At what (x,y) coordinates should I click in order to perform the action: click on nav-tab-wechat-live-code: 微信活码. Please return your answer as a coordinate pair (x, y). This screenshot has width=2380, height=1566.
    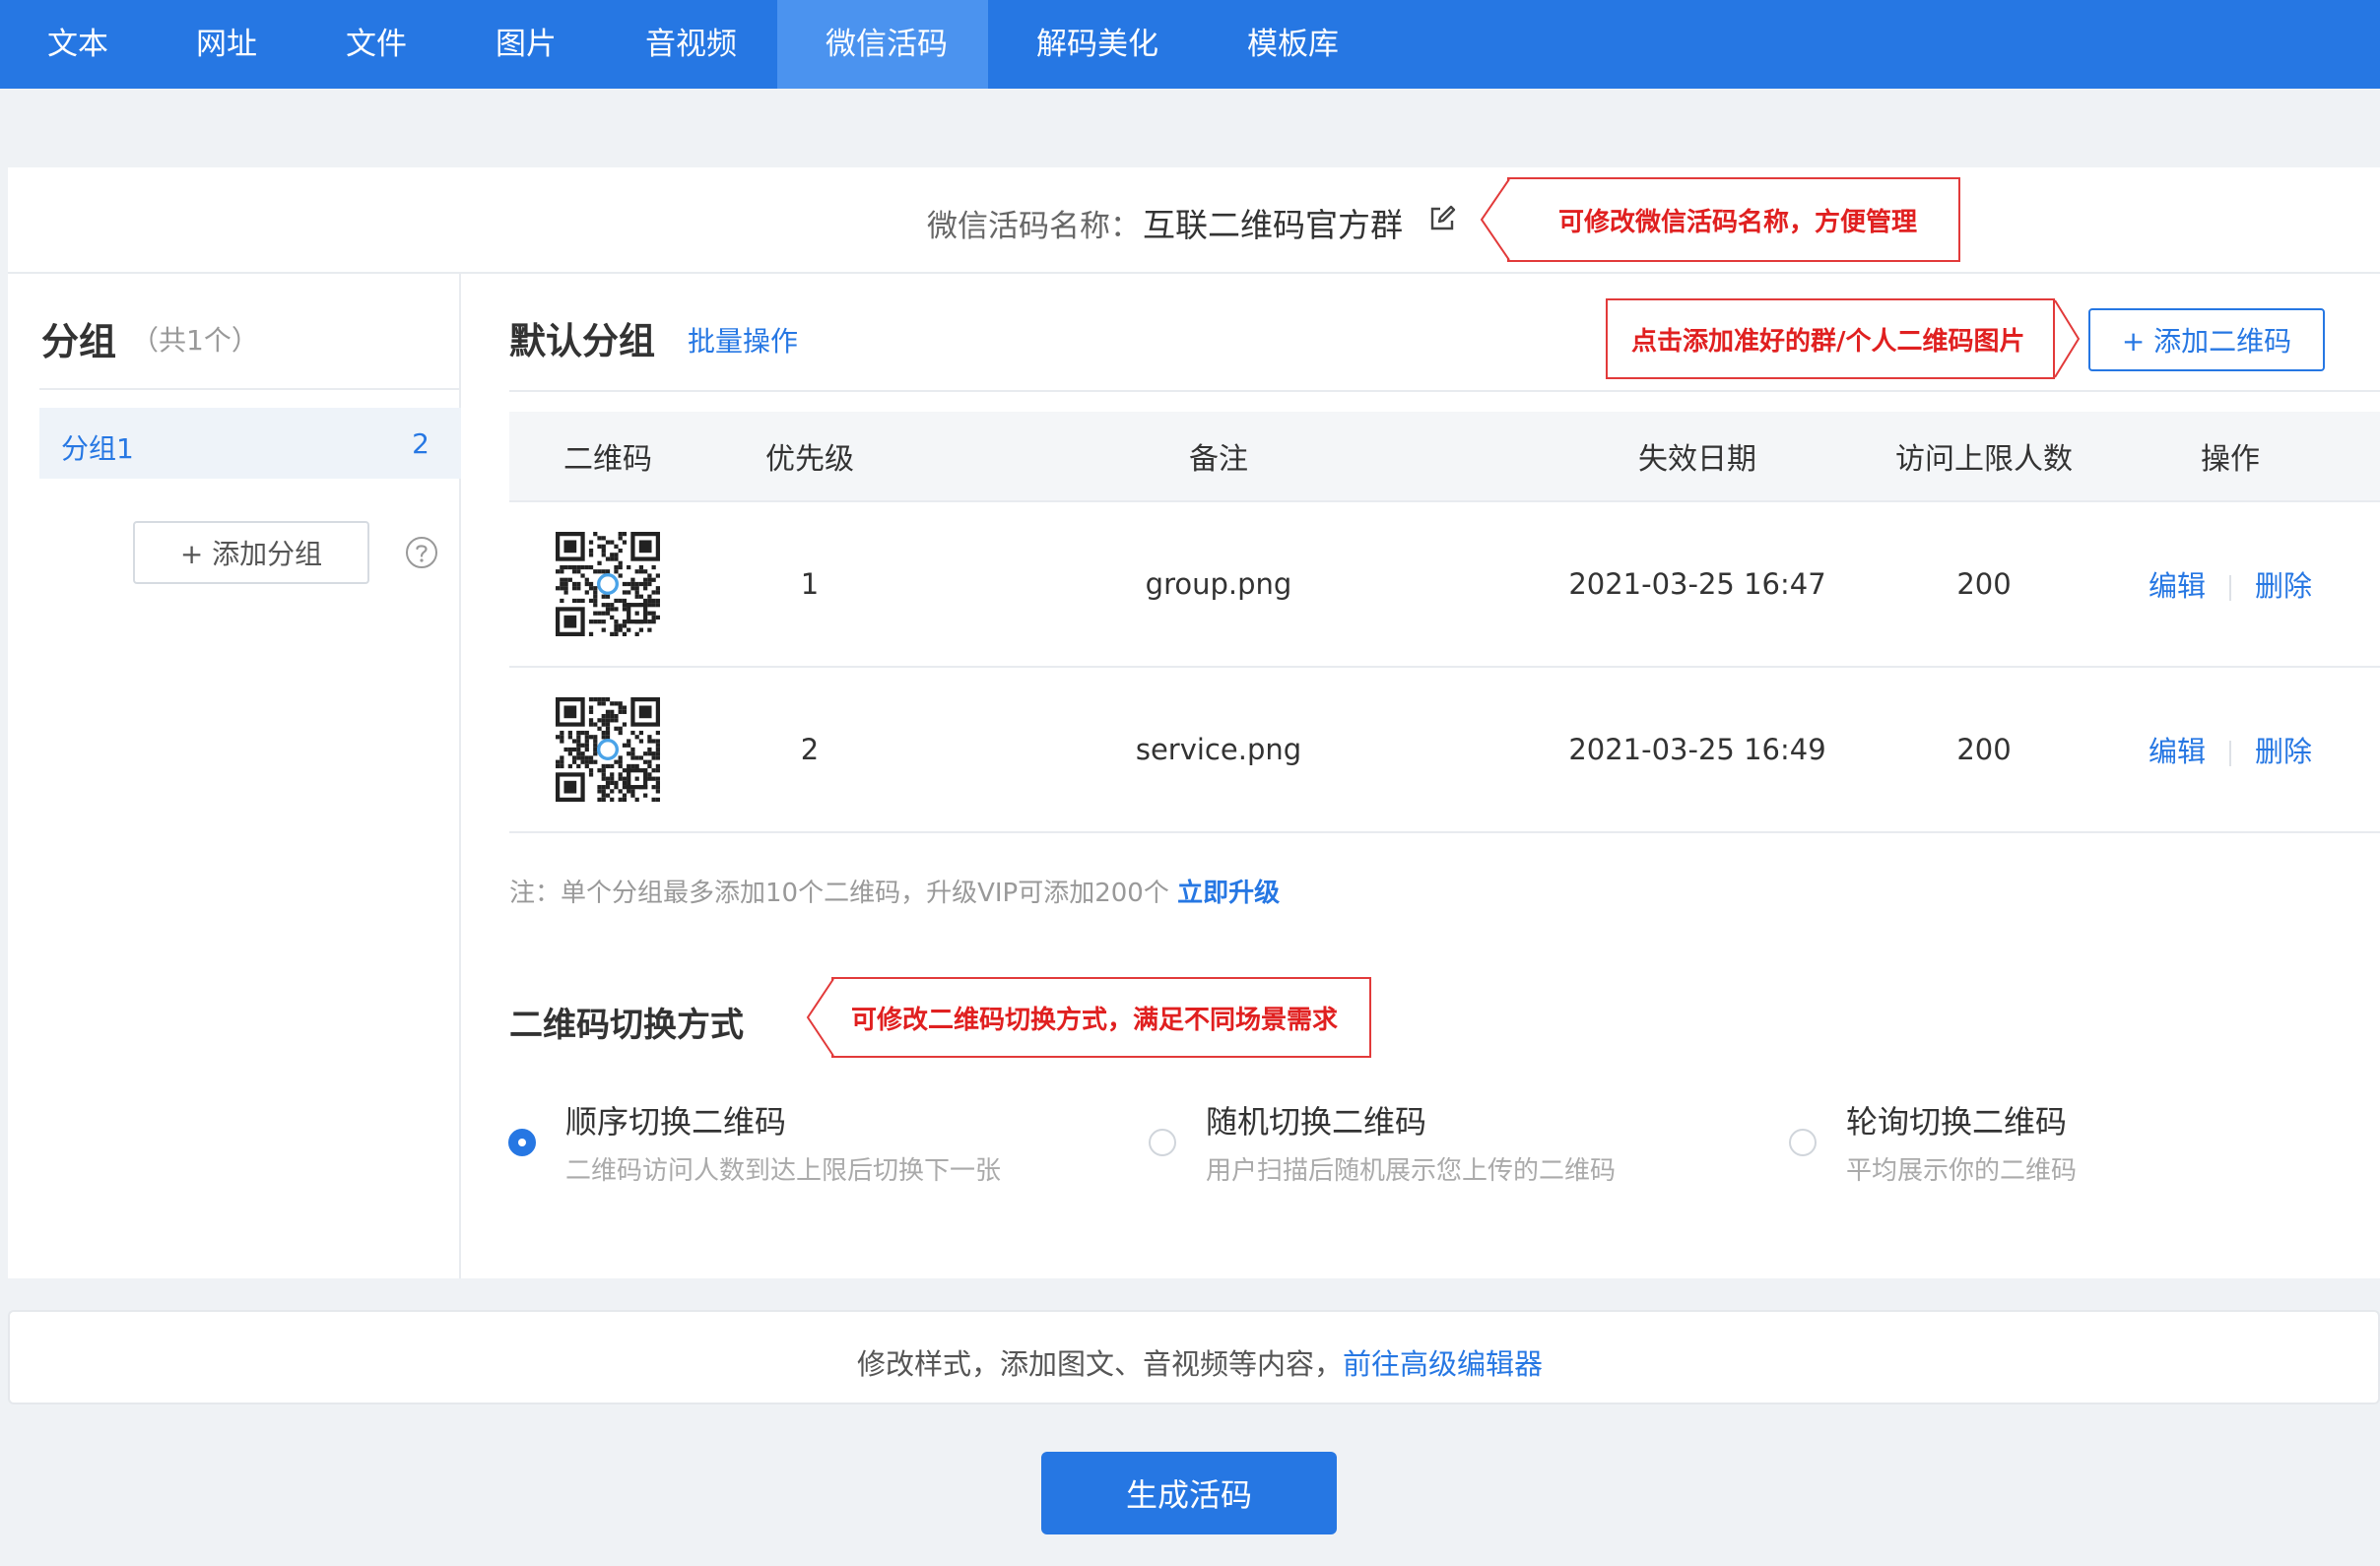
    Looking at the image, I should click on (882, 44).